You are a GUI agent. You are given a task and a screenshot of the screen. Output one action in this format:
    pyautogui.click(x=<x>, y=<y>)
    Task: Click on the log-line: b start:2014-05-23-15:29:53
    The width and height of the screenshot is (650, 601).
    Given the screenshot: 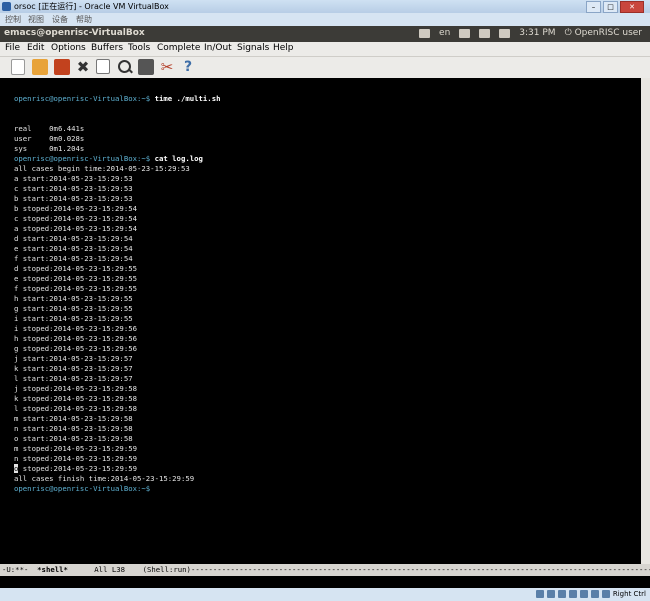 What is the action you would take?
    pyautogui.click(x=73, y=198)
    